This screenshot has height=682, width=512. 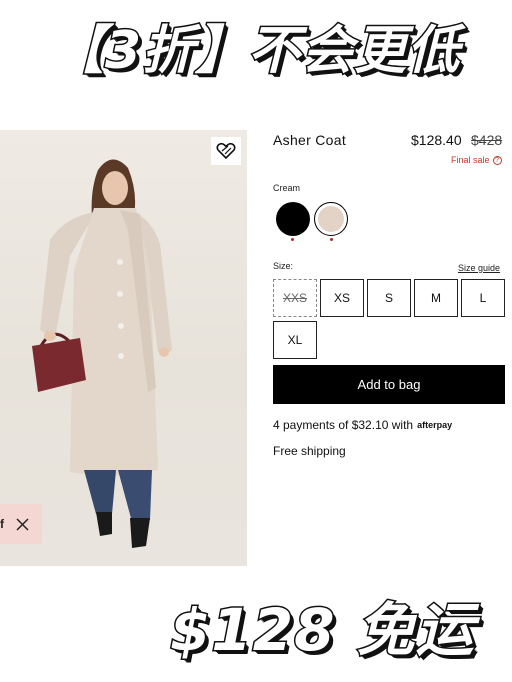 What do you see at coordinates (483, 298) in the screenshot?
I see `size-option-l: L` at bounding box center [483, 298].